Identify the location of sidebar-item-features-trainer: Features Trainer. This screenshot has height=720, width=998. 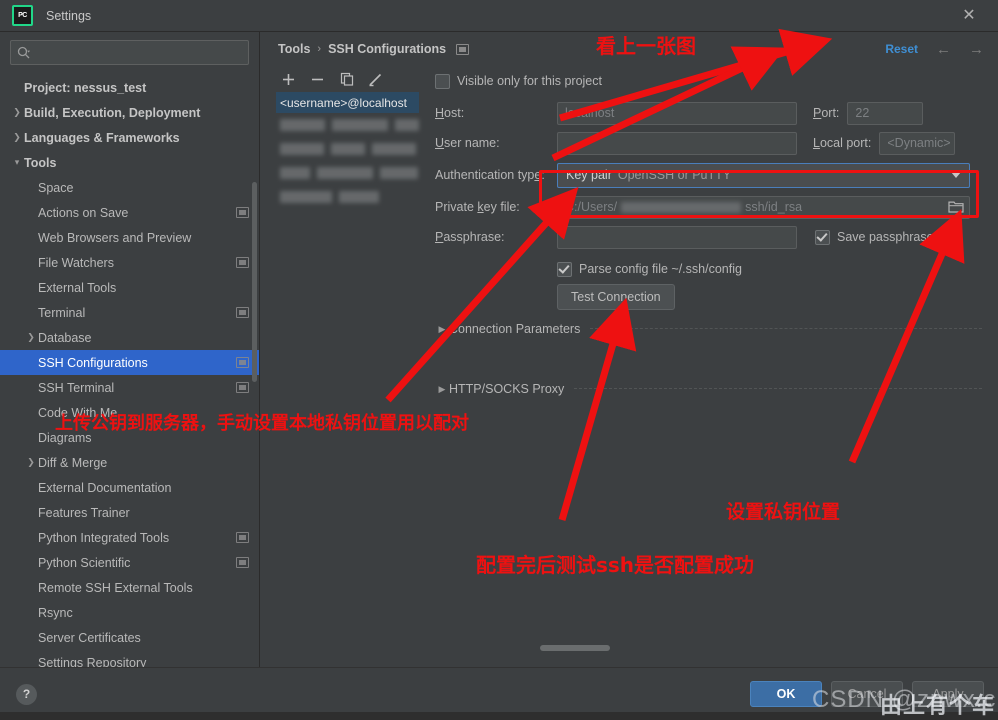
(129, 512).